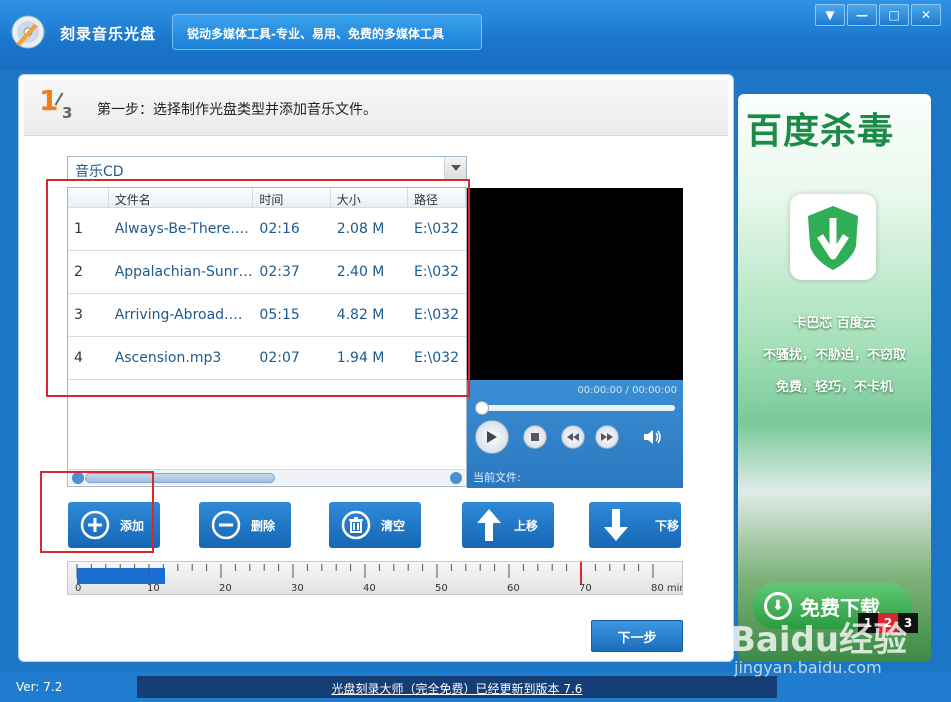  What do you see at coordinates (88, 197) in the screenshot?
I see `col-index` at bounding box center [88, 197].